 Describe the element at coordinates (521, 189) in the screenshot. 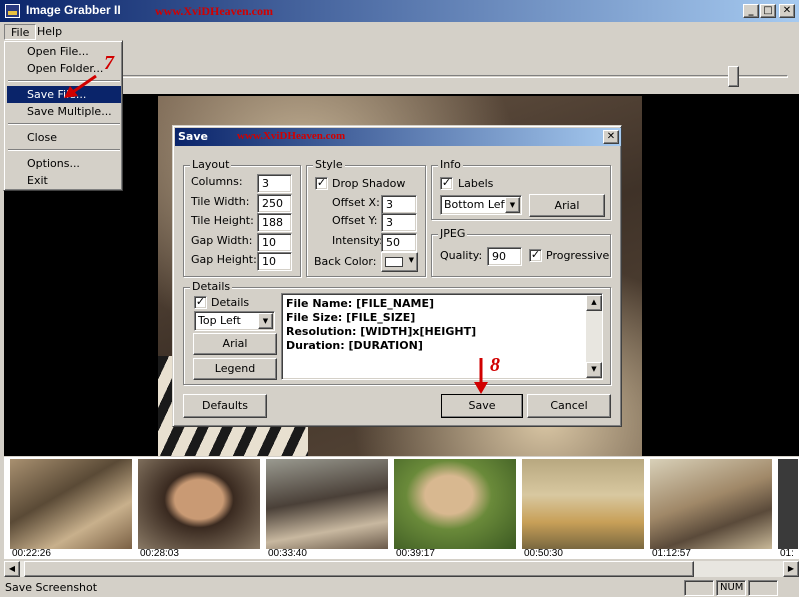

I see `info-group: Info ✓ Labels Bottom Left ▼ Arial` at that location.